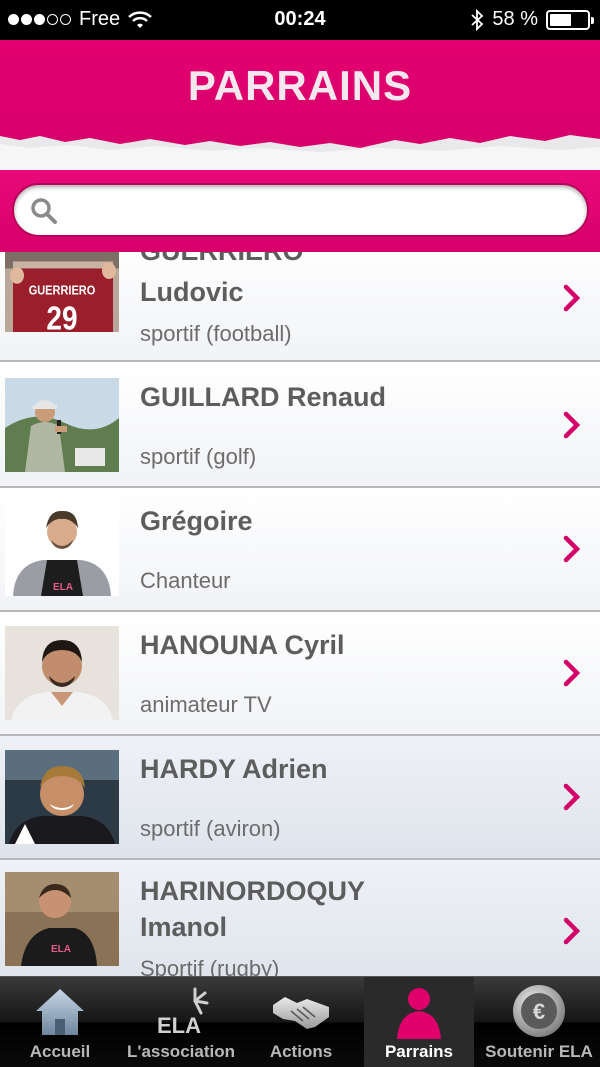  Describe the element at coordinates (198, 456) in the screenshot. I see `person-role: sportif (golf)` at that location.